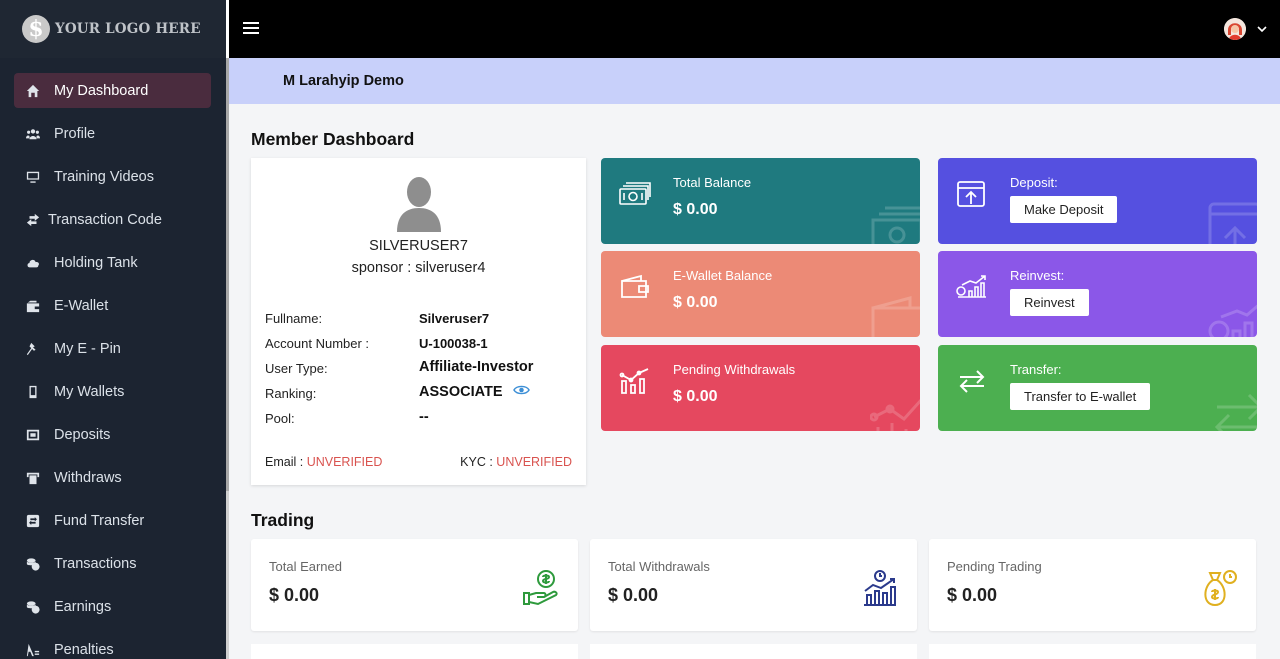 This screenshot has width=1280, height=659. I want to click on ranking-value: ASSOCIATE, so click(461, 392).